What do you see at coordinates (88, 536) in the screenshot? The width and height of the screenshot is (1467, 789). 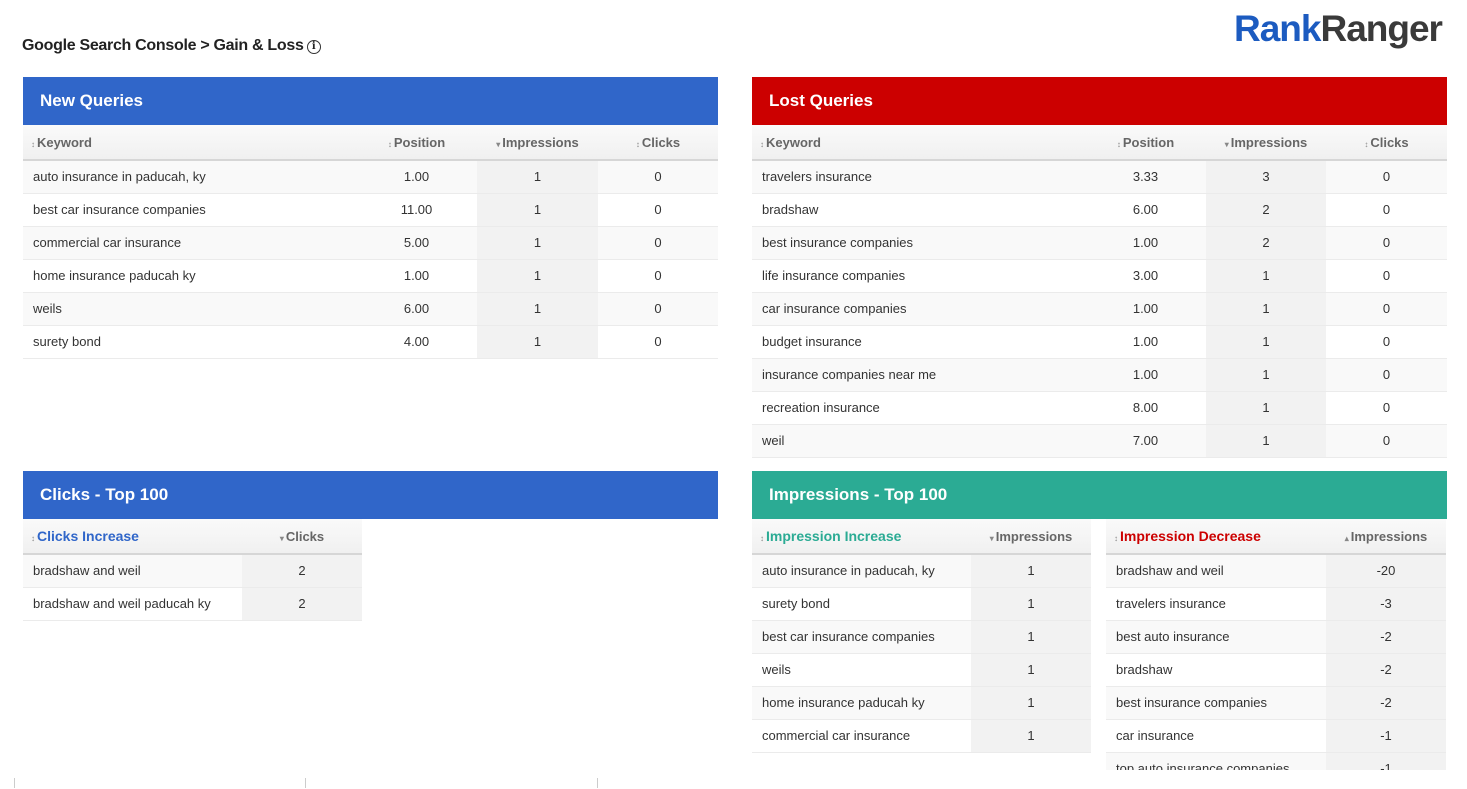 I see `column-header-label: Clicks Increase` at bounding box center [88, 536].